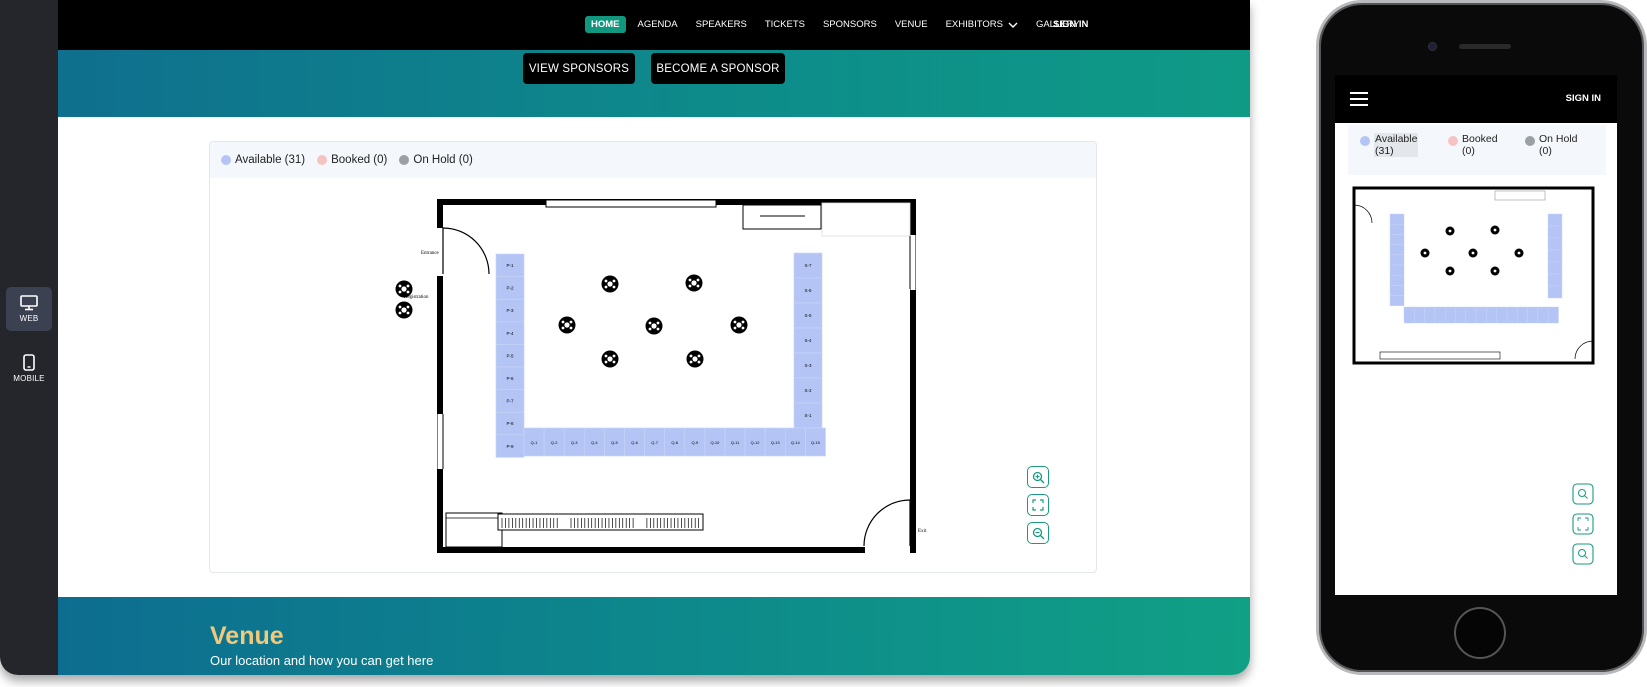 The height and width of the screenshot is (687, 1647). Describe the element at coordinates (510, 265) in the screenshot. I see `booth-label: P-1` at that location.